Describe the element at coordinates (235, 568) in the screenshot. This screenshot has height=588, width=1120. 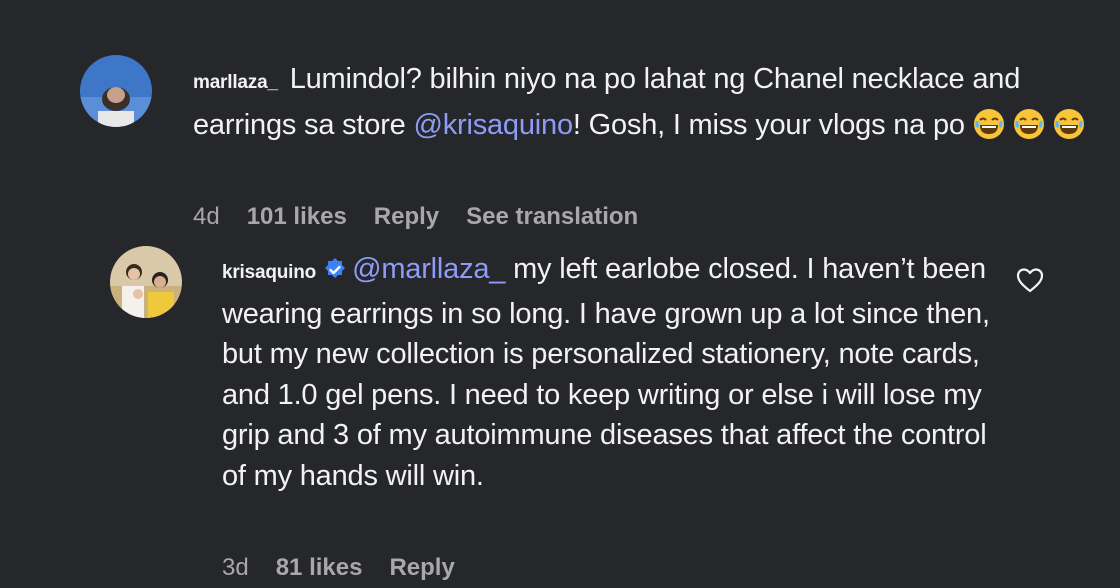
I see `reply-time: 3d` at that location.